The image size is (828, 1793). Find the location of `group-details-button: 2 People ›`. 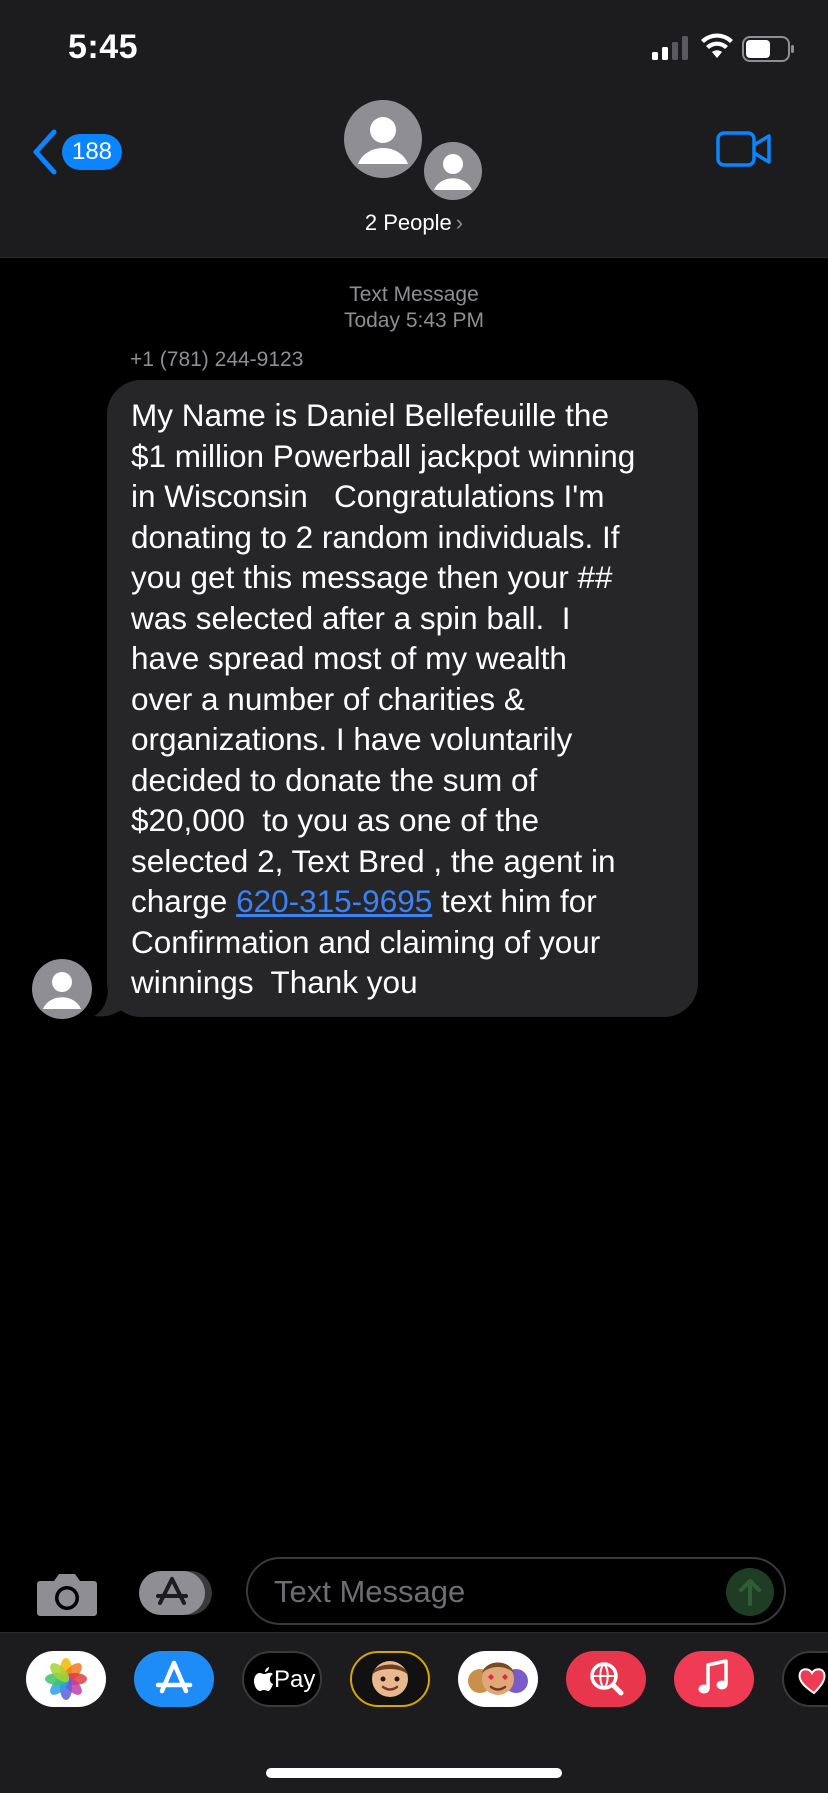

group-details-button: 2 People › is located at coordinates (414, 223).